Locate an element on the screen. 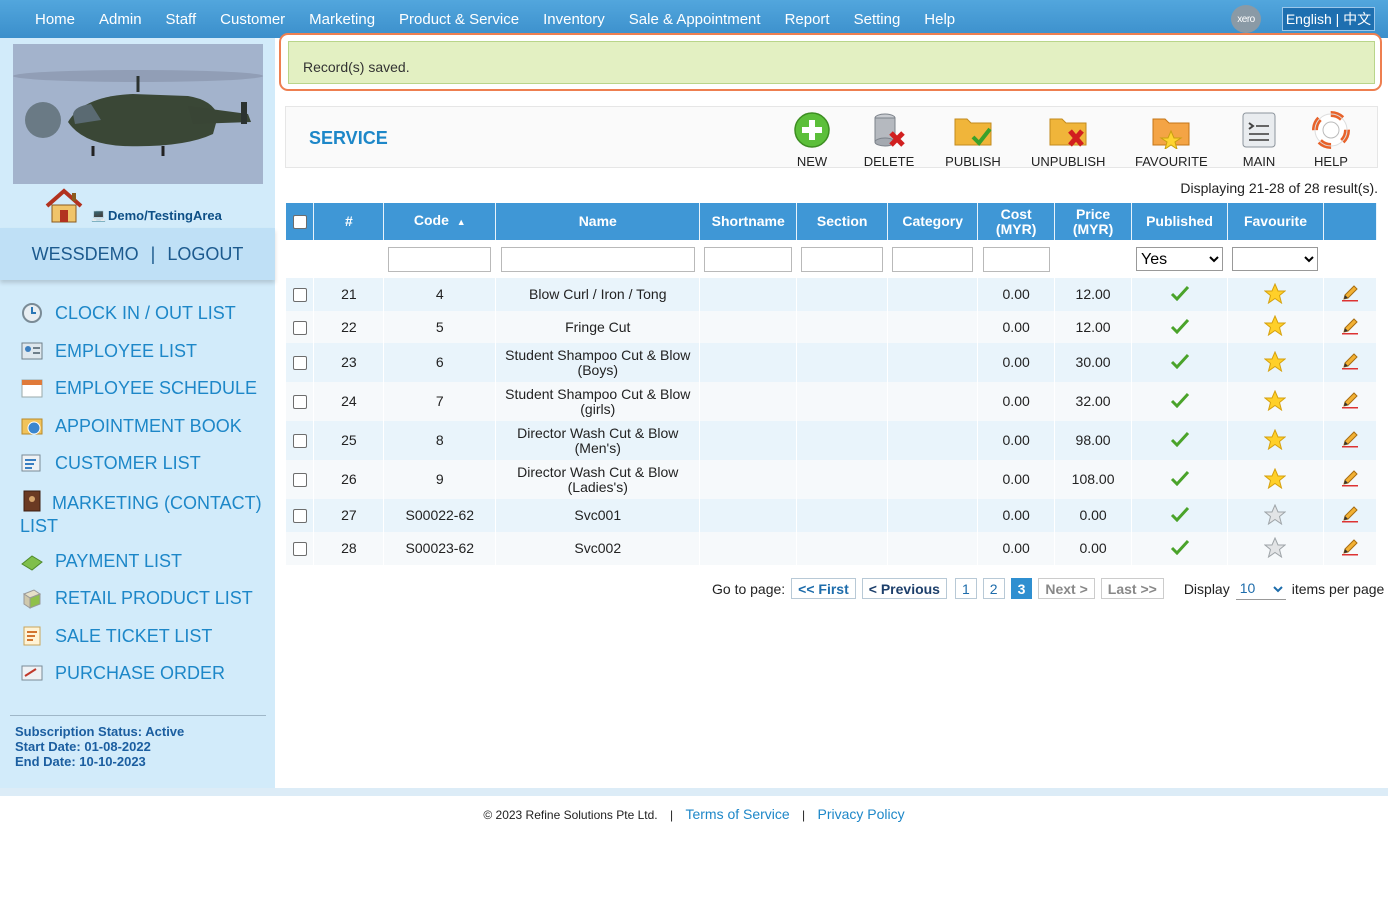 The image size is (1388, 902). col-cost: Cost (MYR) is located at coordinates (1016, 221).